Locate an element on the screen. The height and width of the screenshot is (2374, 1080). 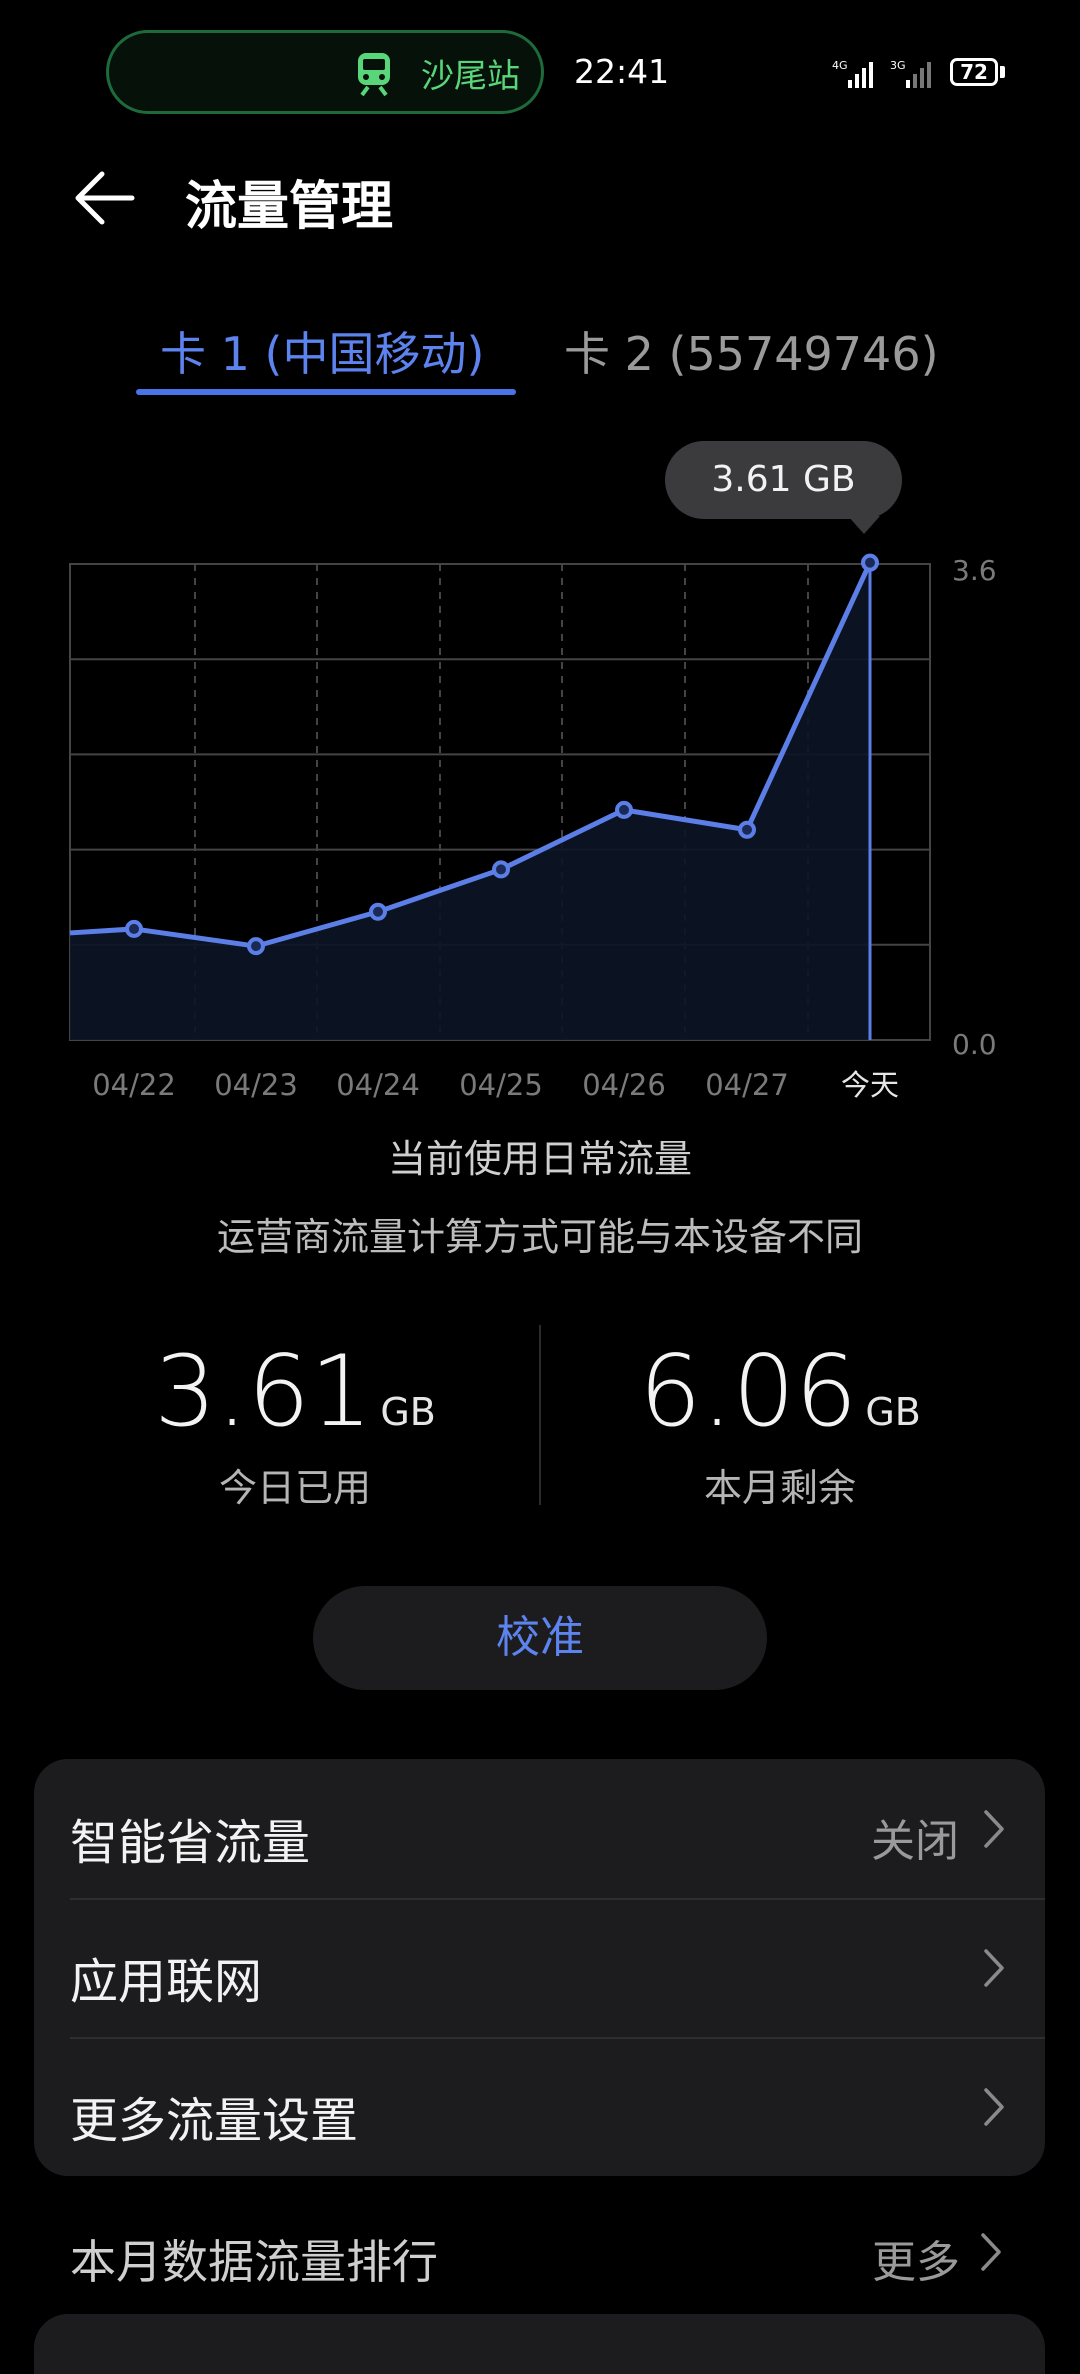
chart-area is located at coordinates (470, 801).